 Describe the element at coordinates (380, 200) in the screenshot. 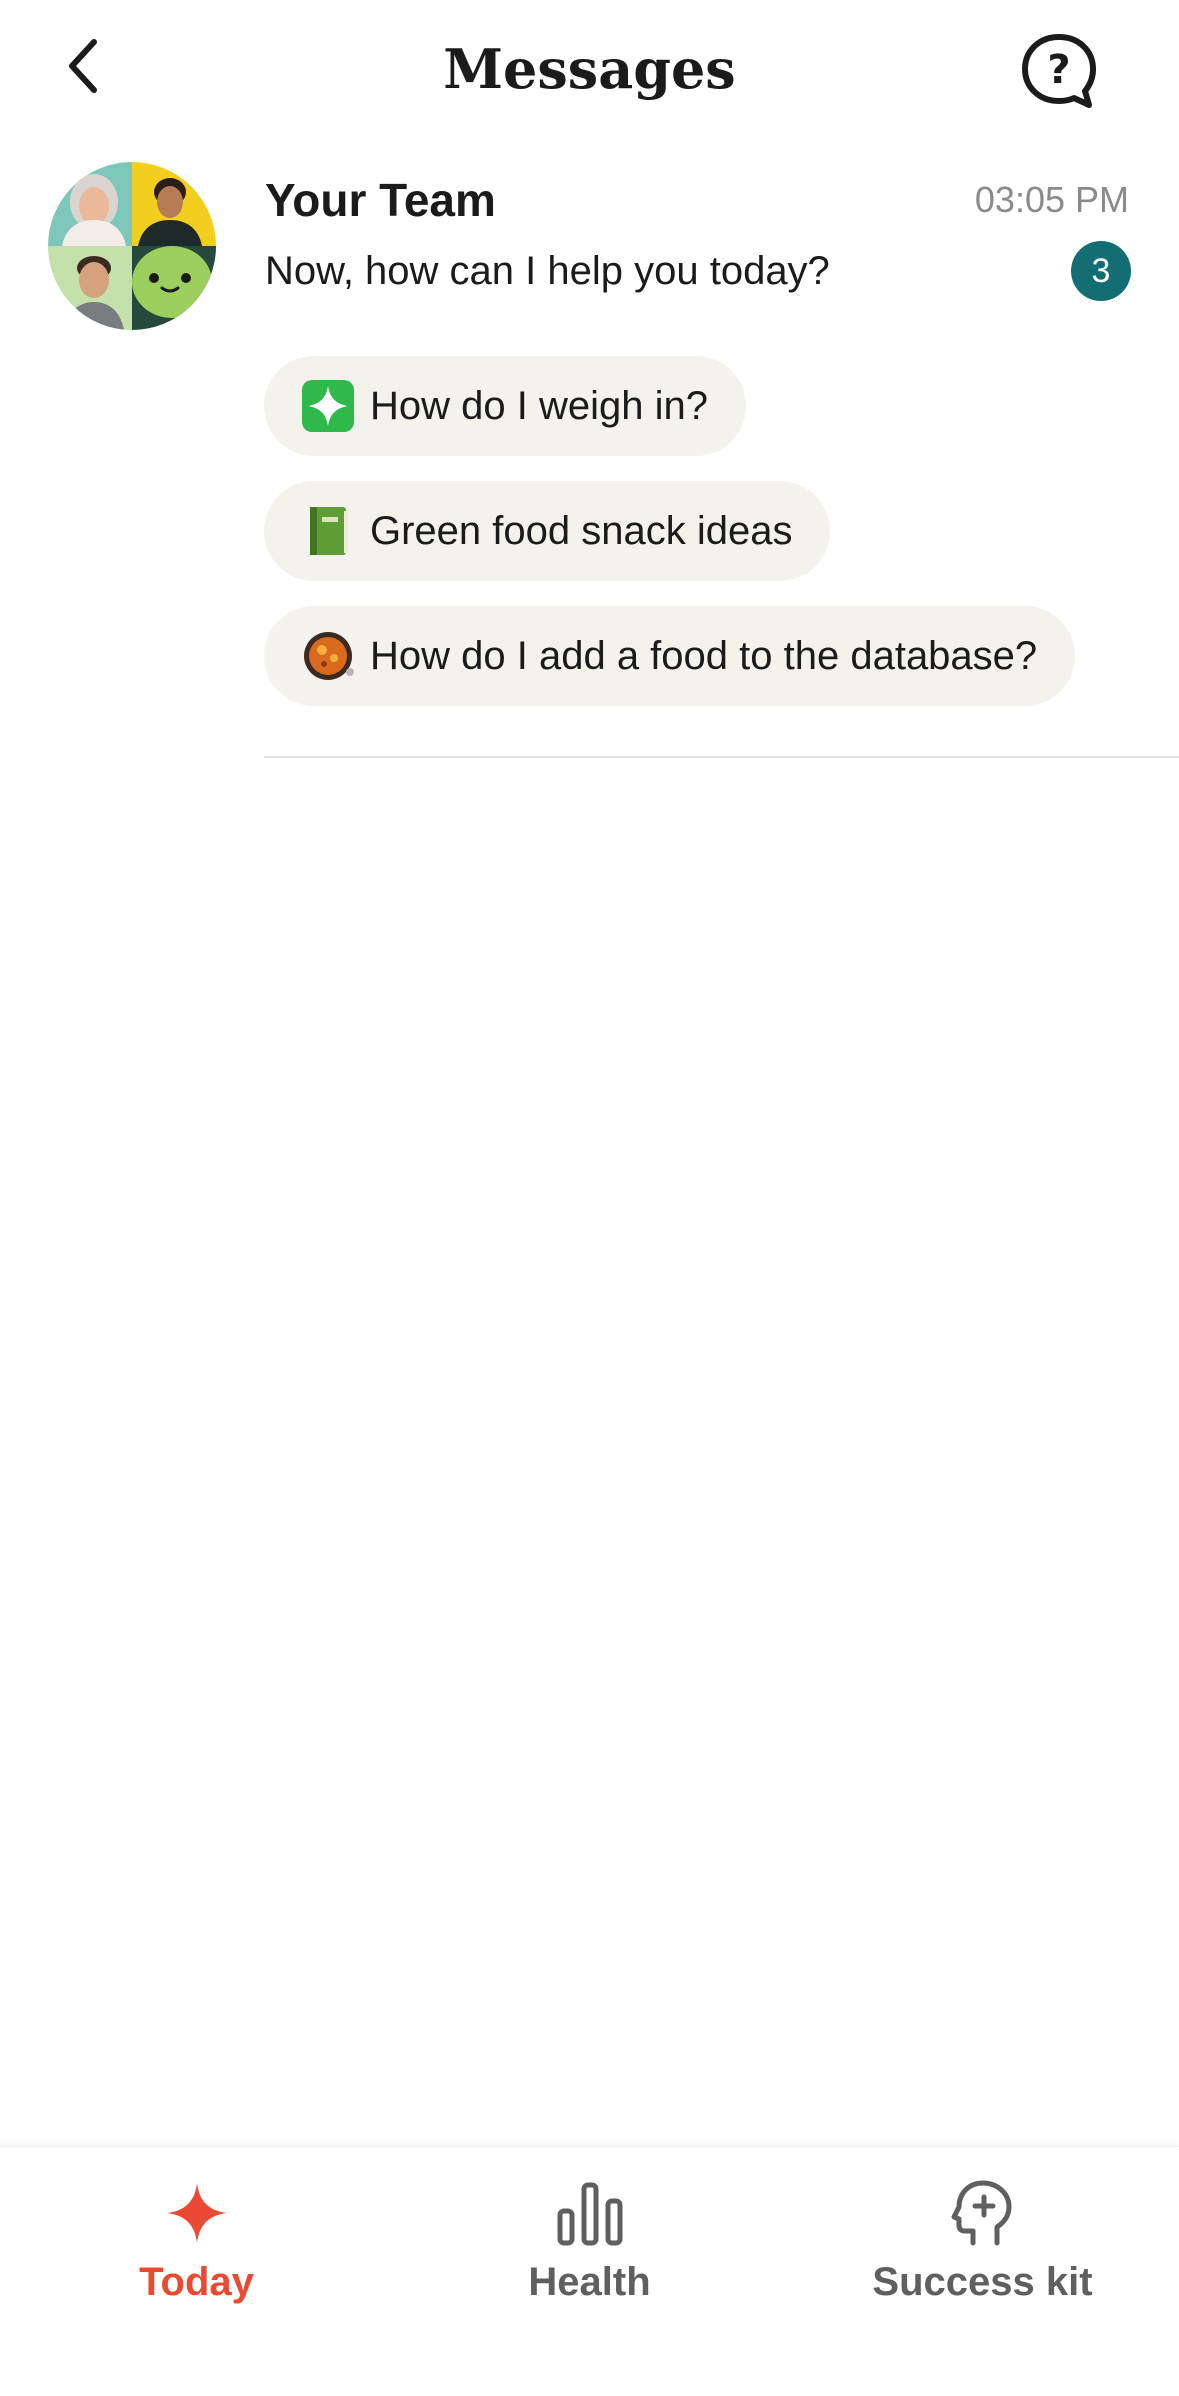

I see `conversation-name: Your Team` at that location.